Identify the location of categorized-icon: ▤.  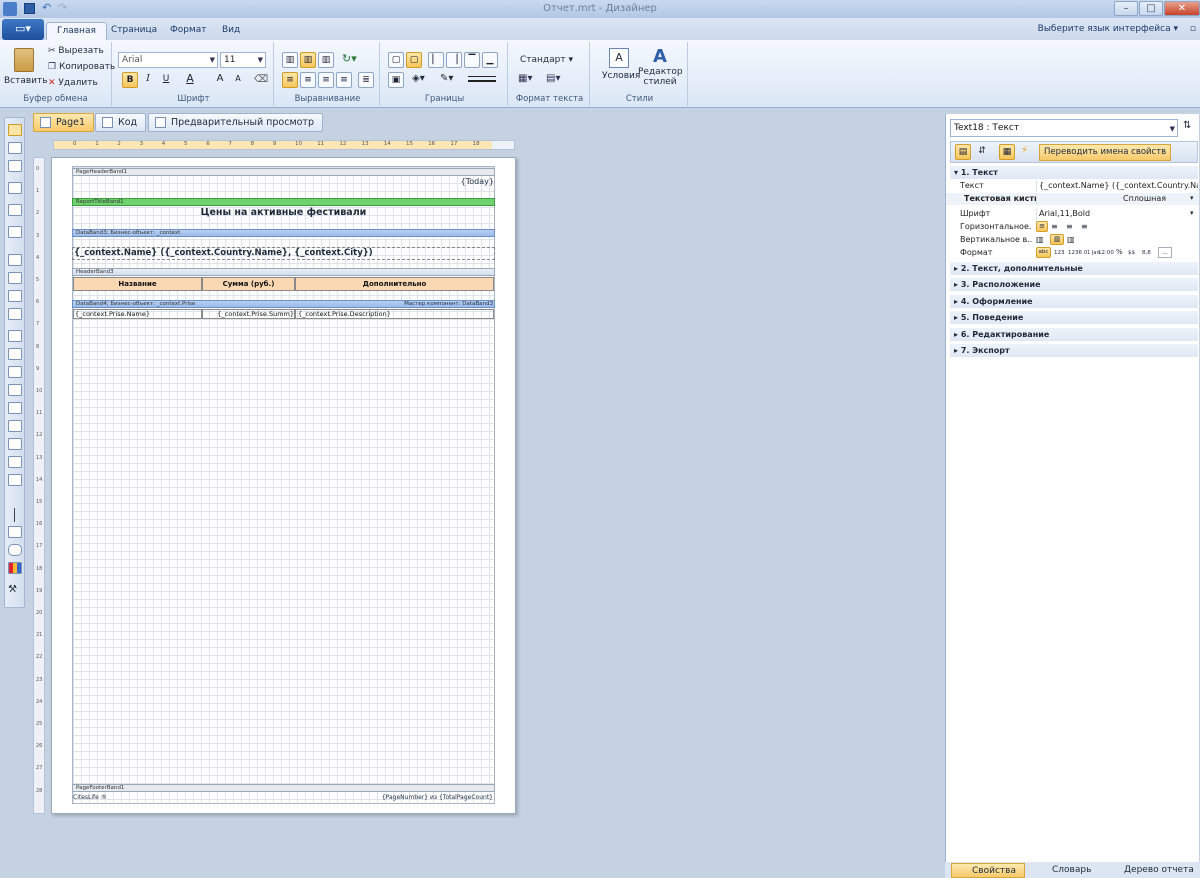
(963, 152).